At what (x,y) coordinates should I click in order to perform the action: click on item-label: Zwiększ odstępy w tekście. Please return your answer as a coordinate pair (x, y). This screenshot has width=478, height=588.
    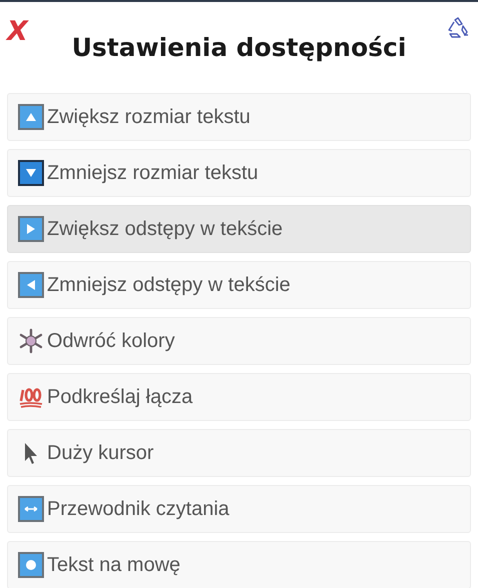
    Looking at the image, I should click on (165, 229).